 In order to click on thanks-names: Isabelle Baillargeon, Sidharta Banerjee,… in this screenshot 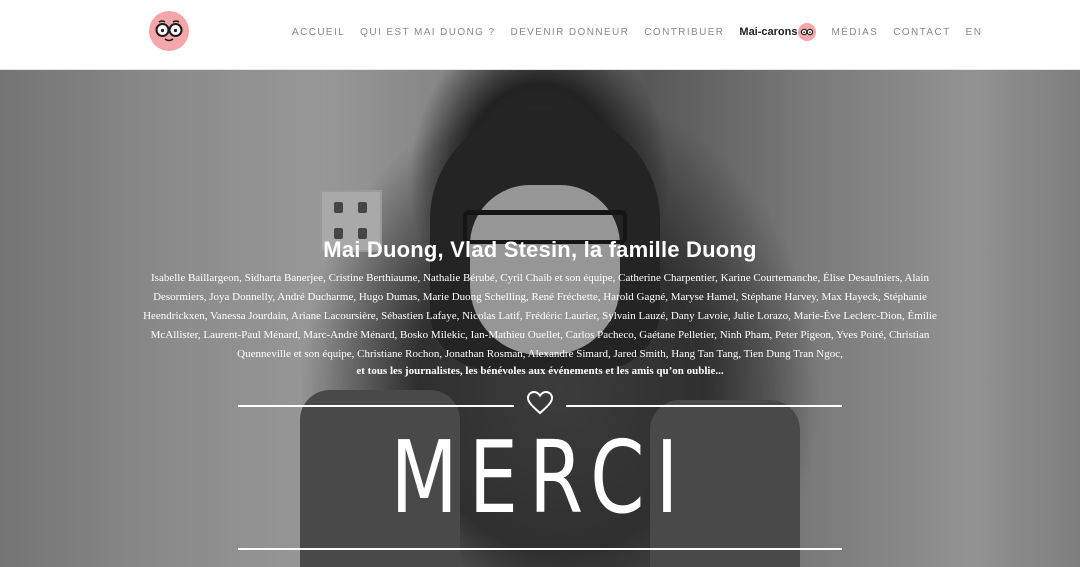, I will do `click(540, 316)`.